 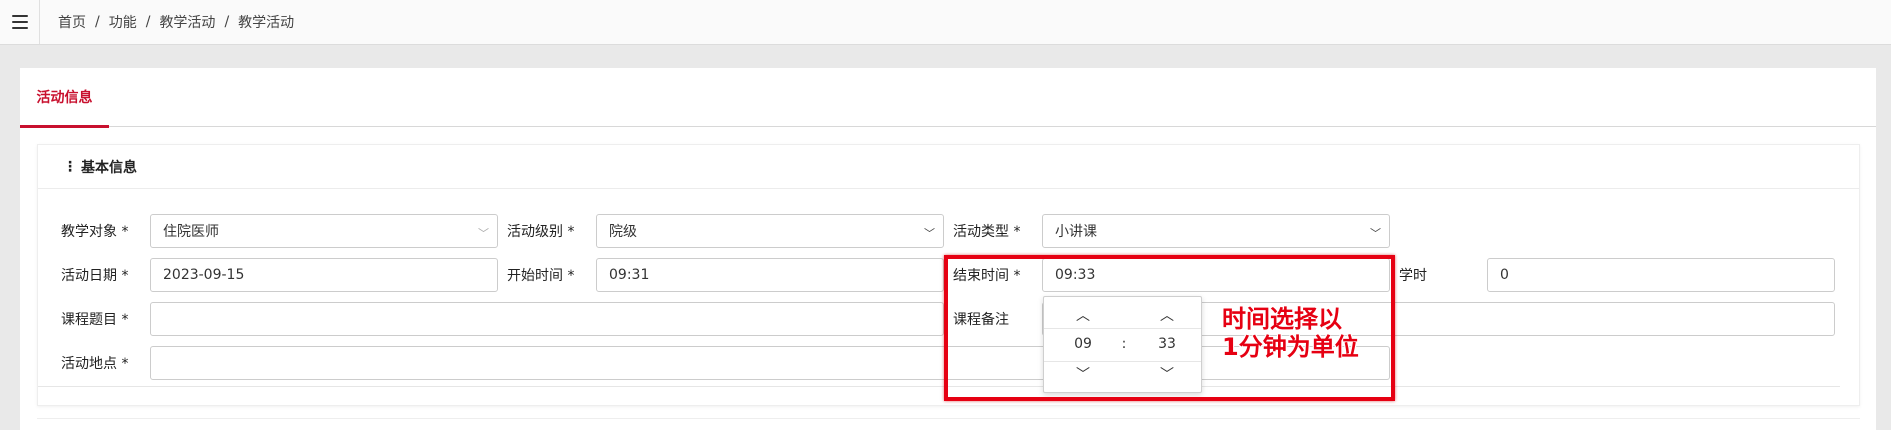 What do you see at coordinates (948, 98) in the screenshot?
I see `tab-bar: 活动信息` at bounding box center [948, 98].